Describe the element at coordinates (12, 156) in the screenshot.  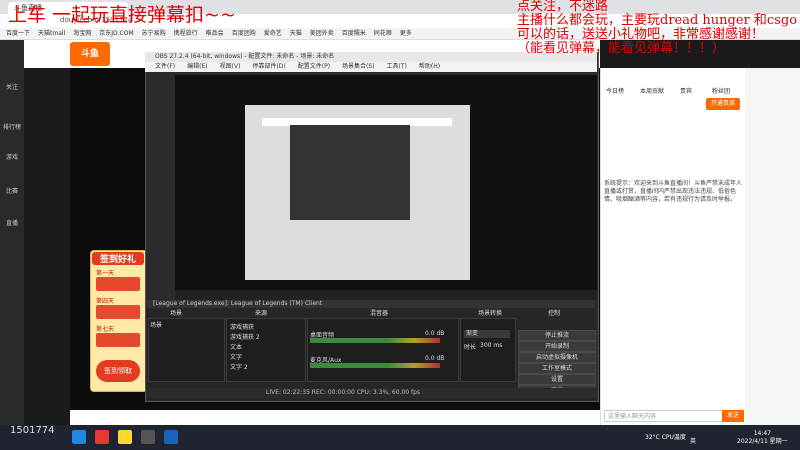
I see `left-nav-game: 游戏` at that location.